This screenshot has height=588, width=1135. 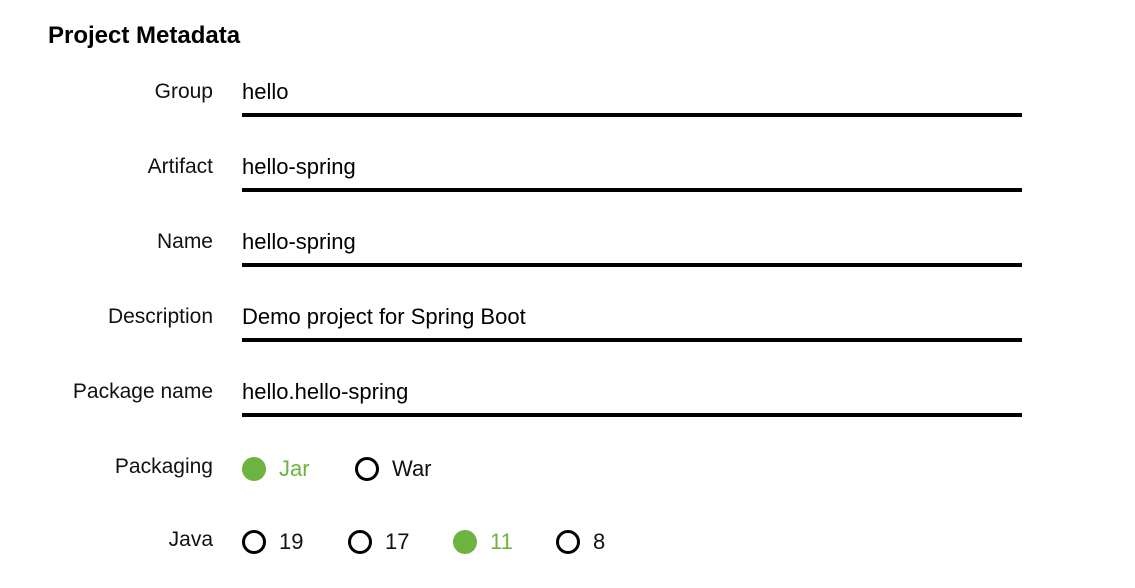 I want to click on packaging-option-jar: Jar, so click(x=276, y=469).